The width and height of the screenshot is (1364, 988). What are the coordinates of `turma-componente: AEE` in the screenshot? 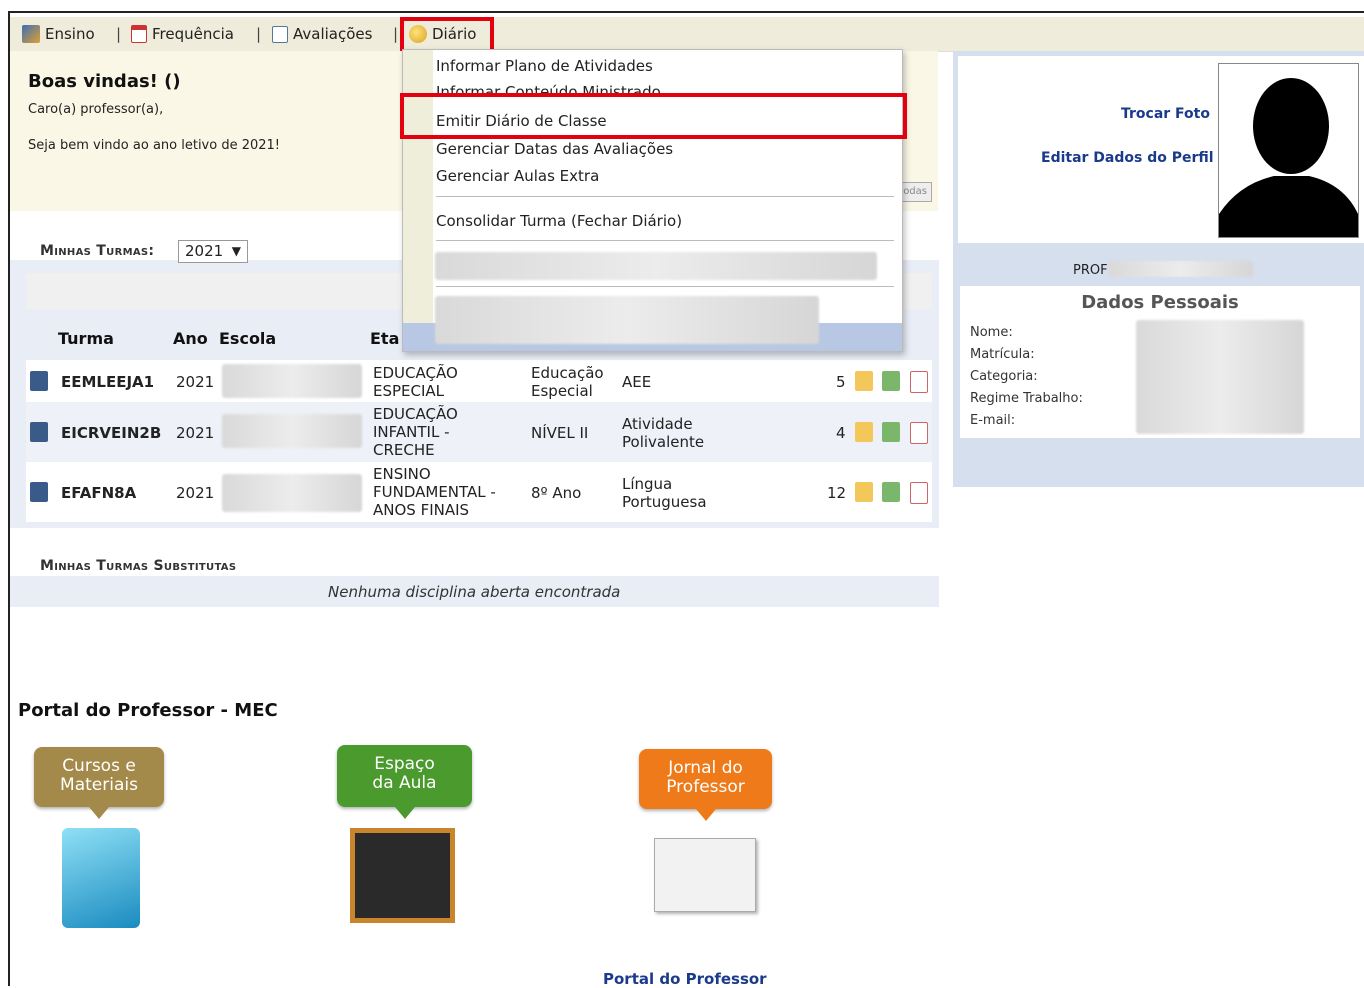 It's located at (637, 382).